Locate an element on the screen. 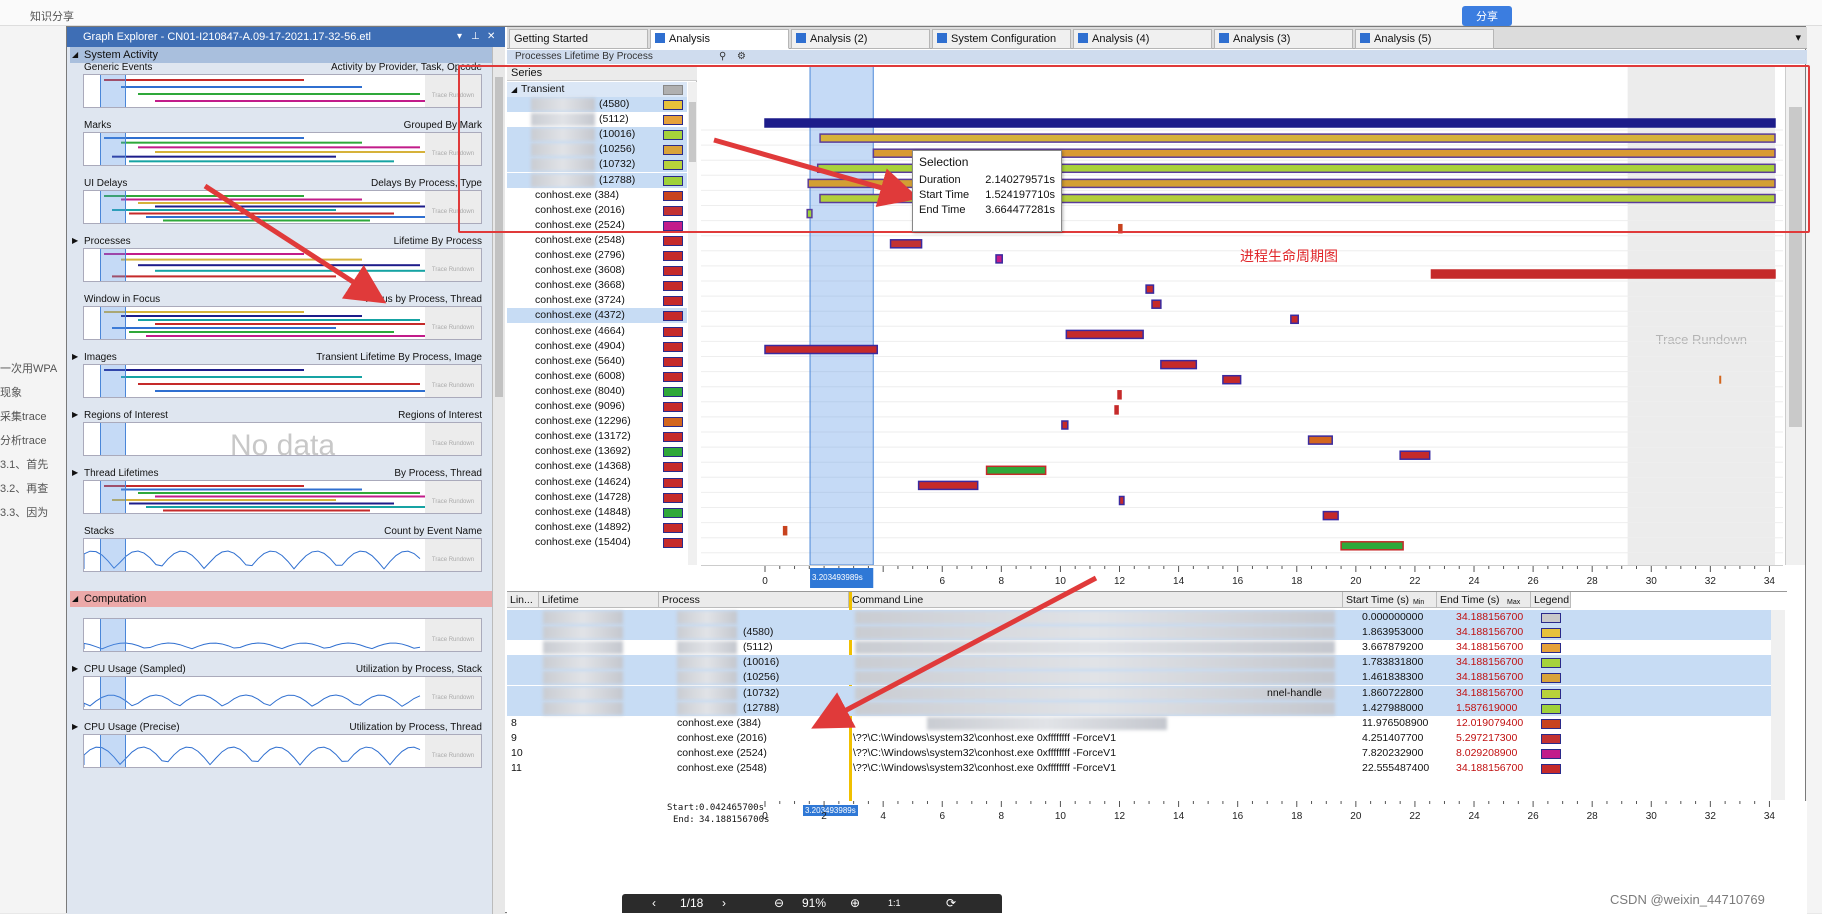  cell-start-time: 7.820232900 is located at coordinates (1393, 752).